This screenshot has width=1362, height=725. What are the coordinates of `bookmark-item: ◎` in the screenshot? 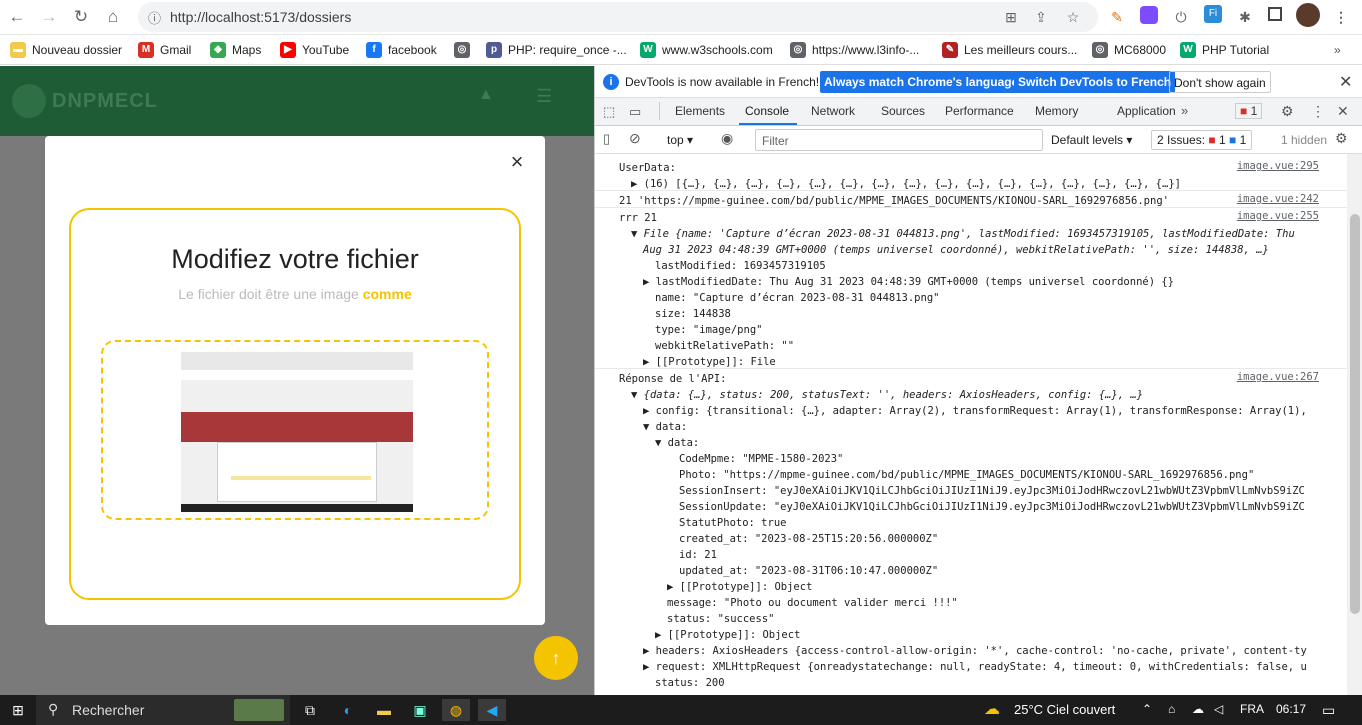 It's located at (465, 50).